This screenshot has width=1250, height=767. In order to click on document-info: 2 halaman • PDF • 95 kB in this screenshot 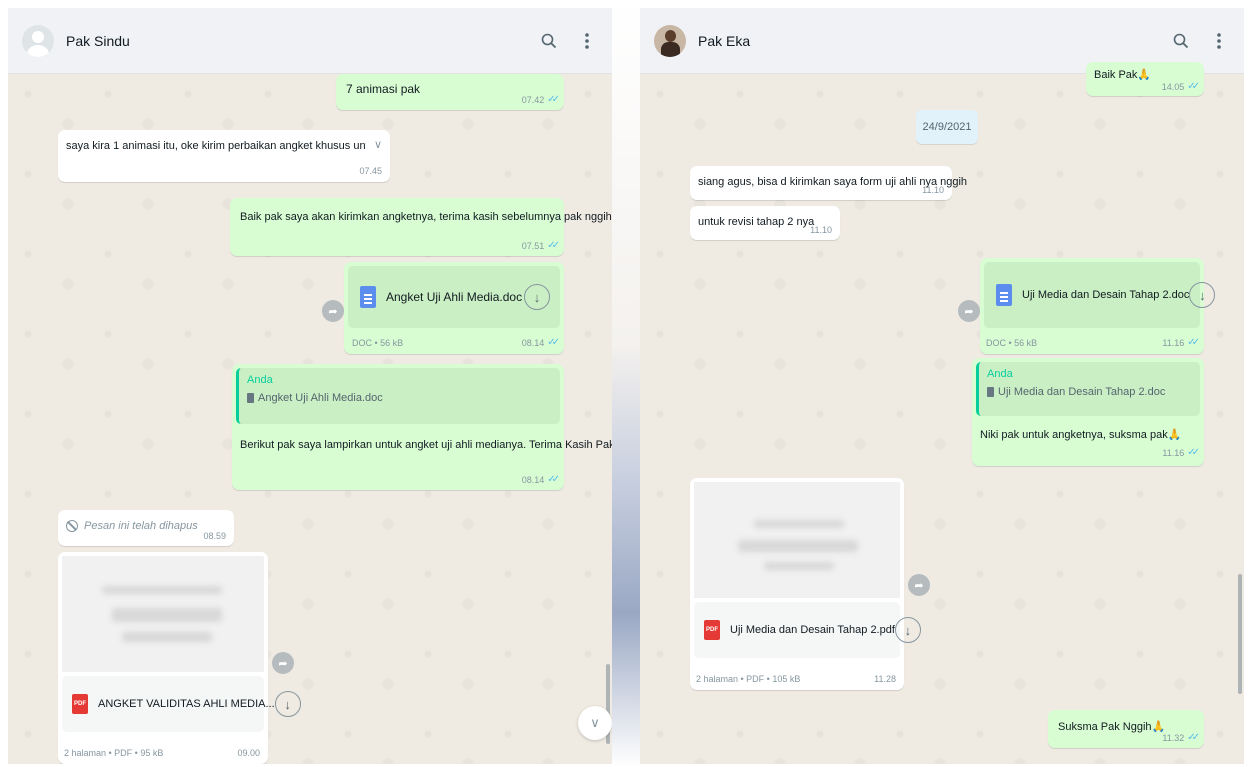, I will do `click(114, 753)`.